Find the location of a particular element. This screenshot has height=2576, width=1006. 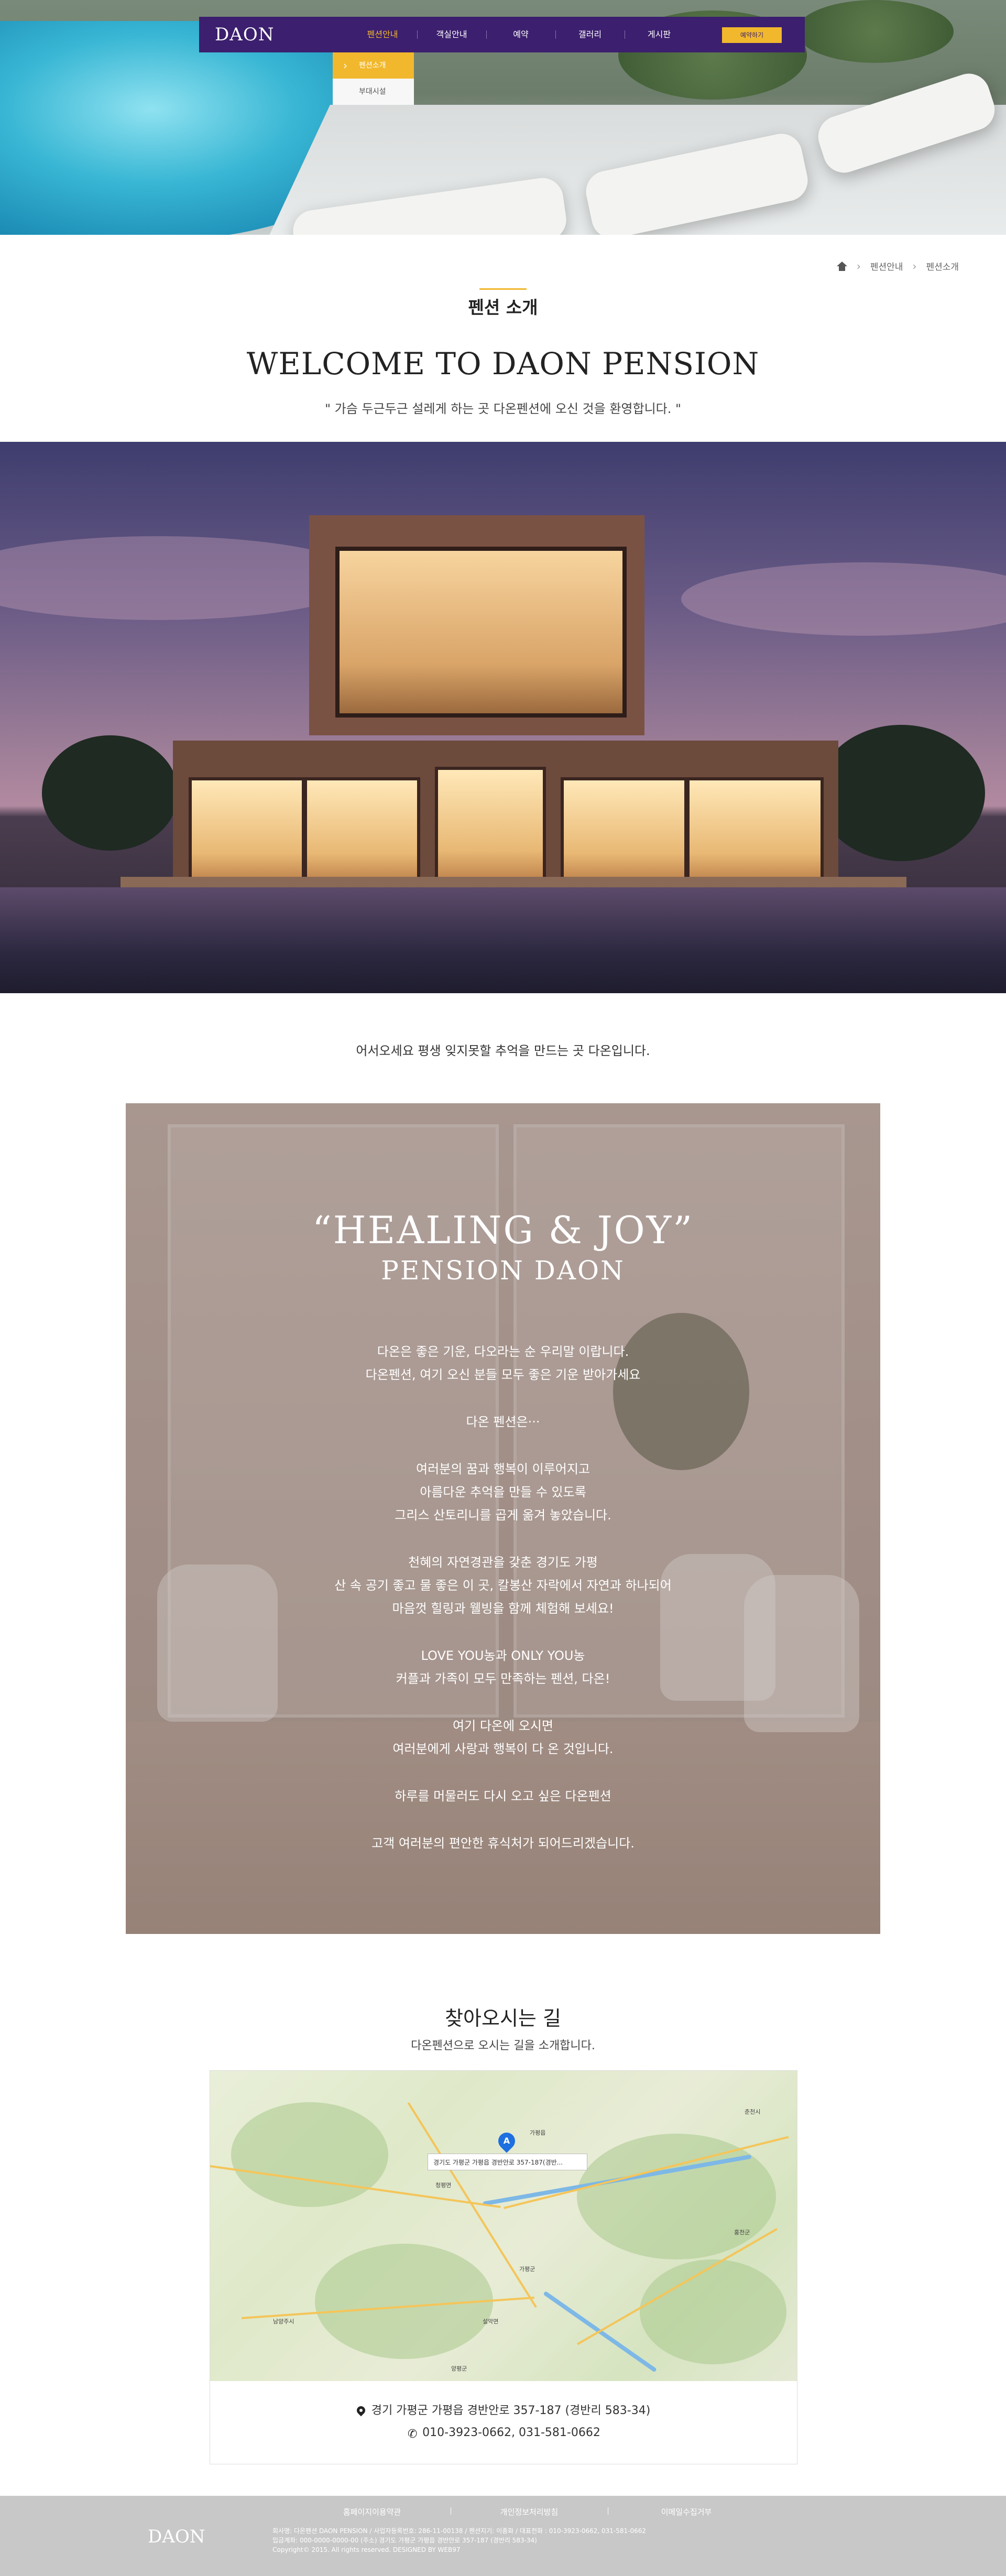

main-menu: 펜션안내 객실안내 예약 갤러리 게시판 is located at coordinates (521, 34).